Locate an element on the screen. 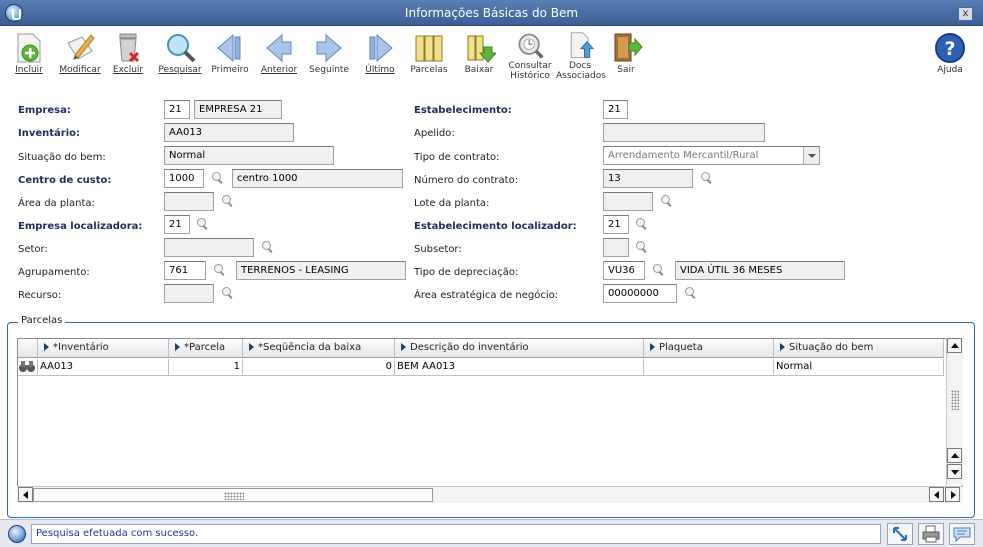  ultimo-label: Último is located at coordinates (380, 70).